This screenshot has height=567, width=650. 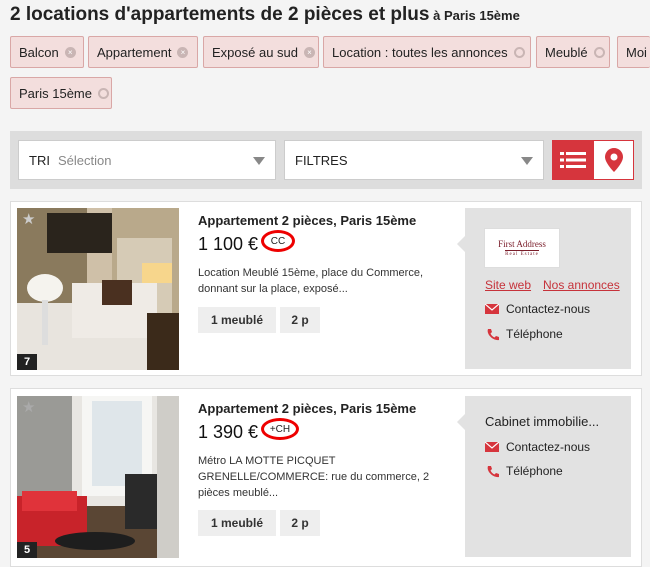 I want to click on nos-annonces-link: Nos annonces, so click(x=581, y=285).